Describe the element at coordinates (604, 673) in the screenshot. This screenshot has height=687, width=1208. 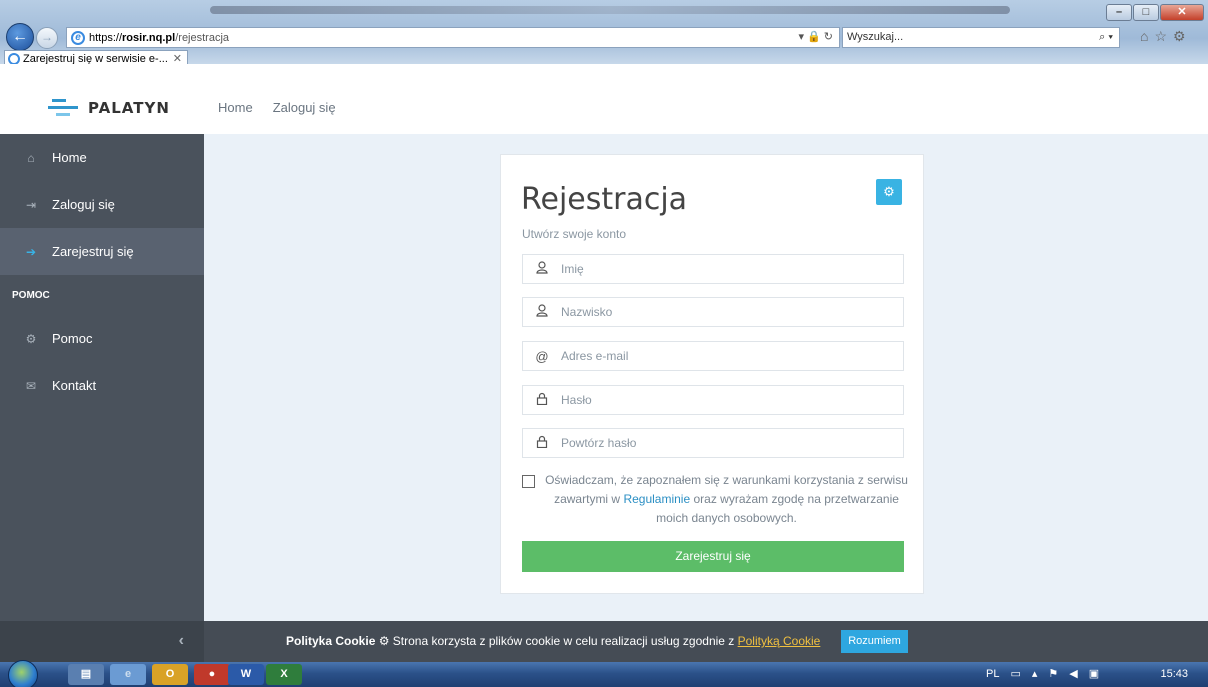
I see `taskbar: ▤ e O ● W X PL ▭ ▴ ⚑ ◀ ▣ 15:43` at that location.